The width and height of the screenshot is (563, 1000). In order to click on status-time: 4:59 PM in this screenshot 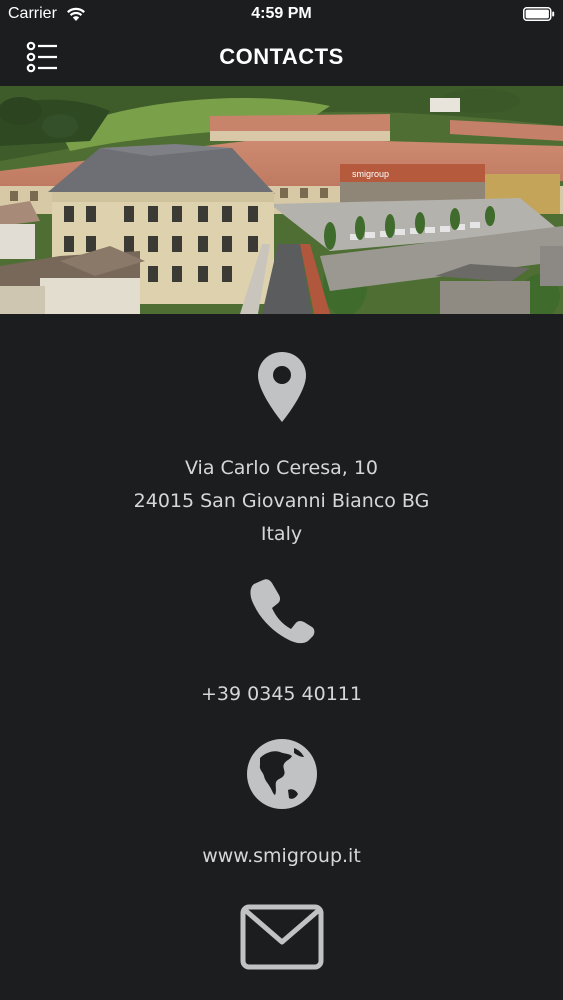, I will do `click(281, 13)`.